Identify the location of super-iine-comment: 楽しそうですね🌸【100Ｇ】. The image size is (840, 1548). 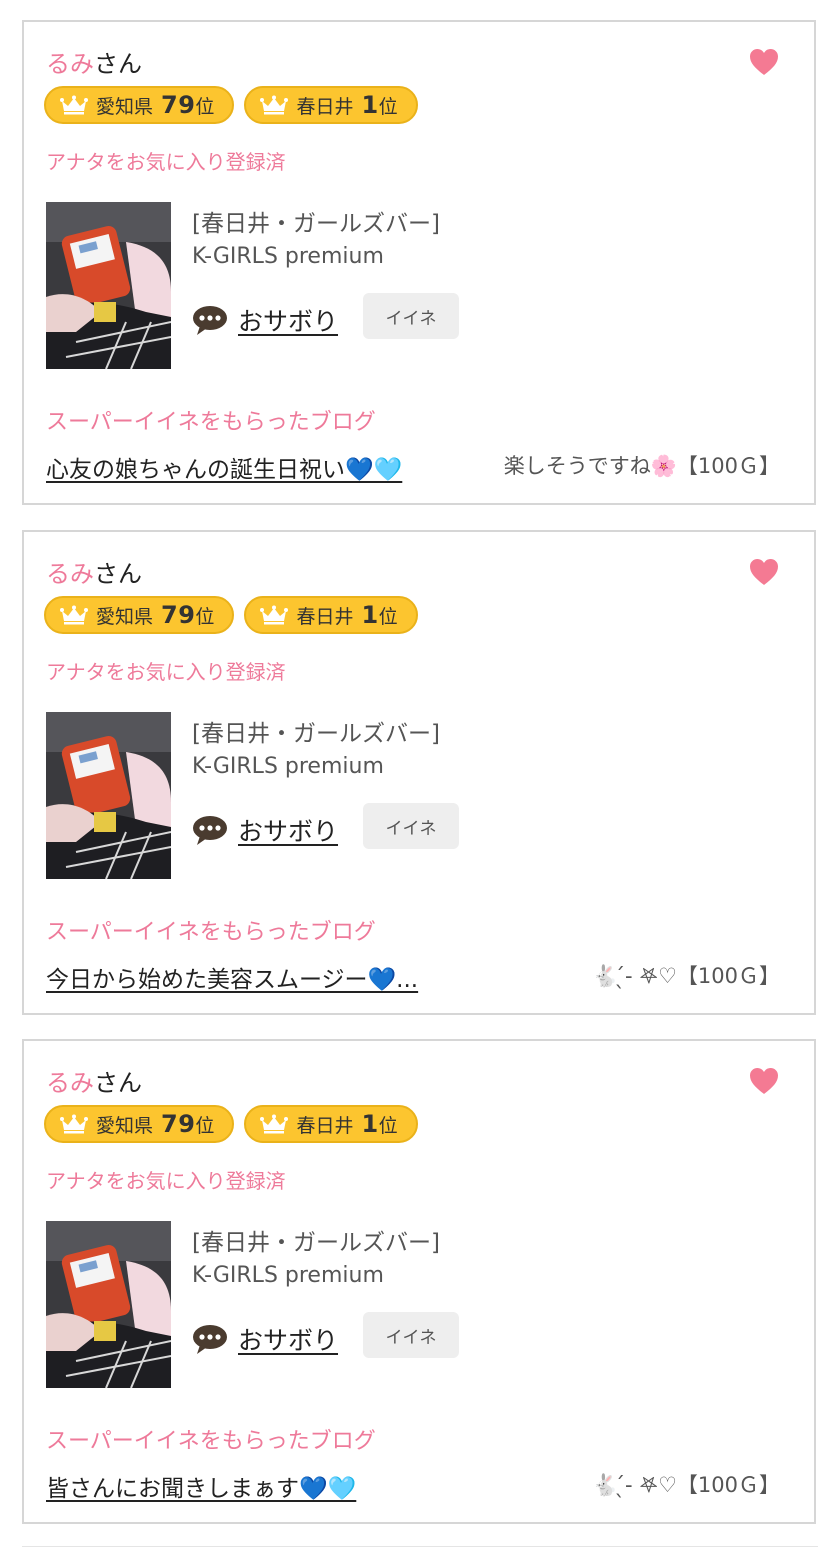
(641, 466).